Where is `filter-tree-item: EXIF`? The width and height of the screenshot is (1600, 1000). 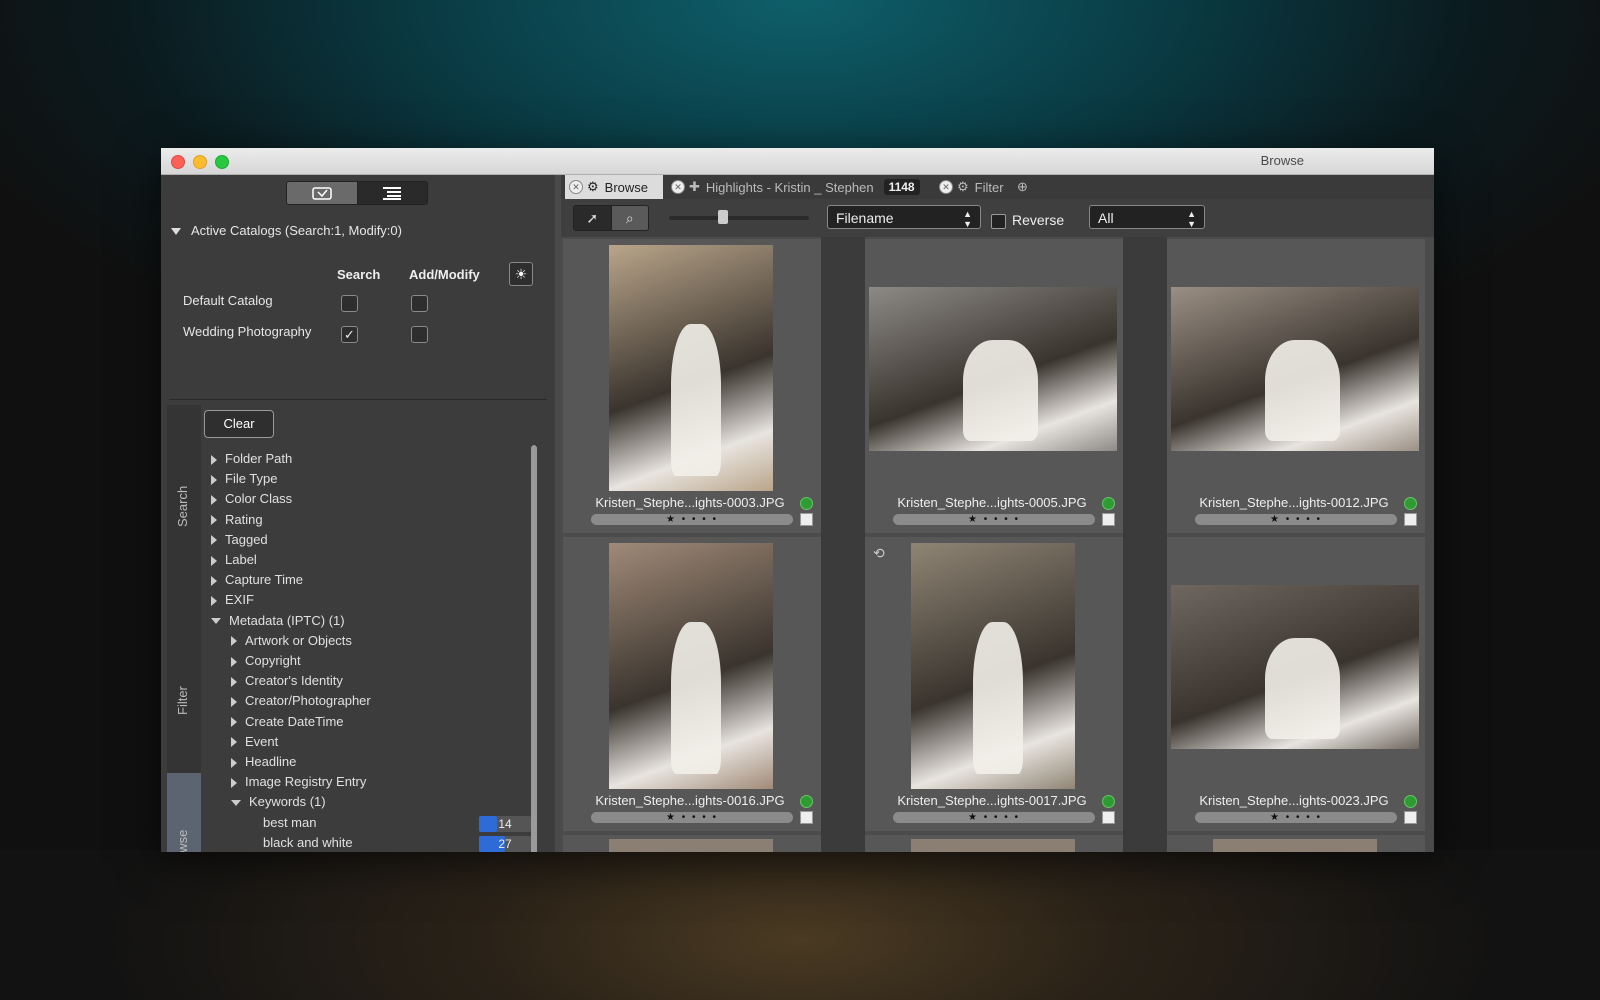
filter-tree-item: EXIF is located at coordinates (232, 599).